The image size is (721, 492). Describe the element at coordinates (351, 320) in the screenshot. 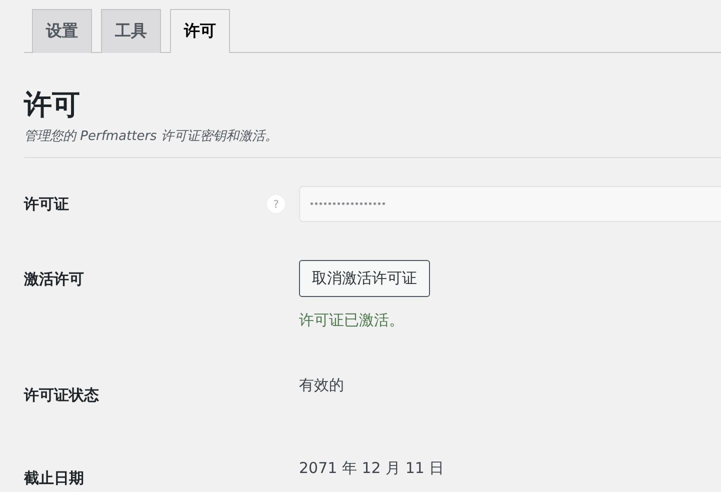

I see `status-message: 许可证已激活。` at that location.